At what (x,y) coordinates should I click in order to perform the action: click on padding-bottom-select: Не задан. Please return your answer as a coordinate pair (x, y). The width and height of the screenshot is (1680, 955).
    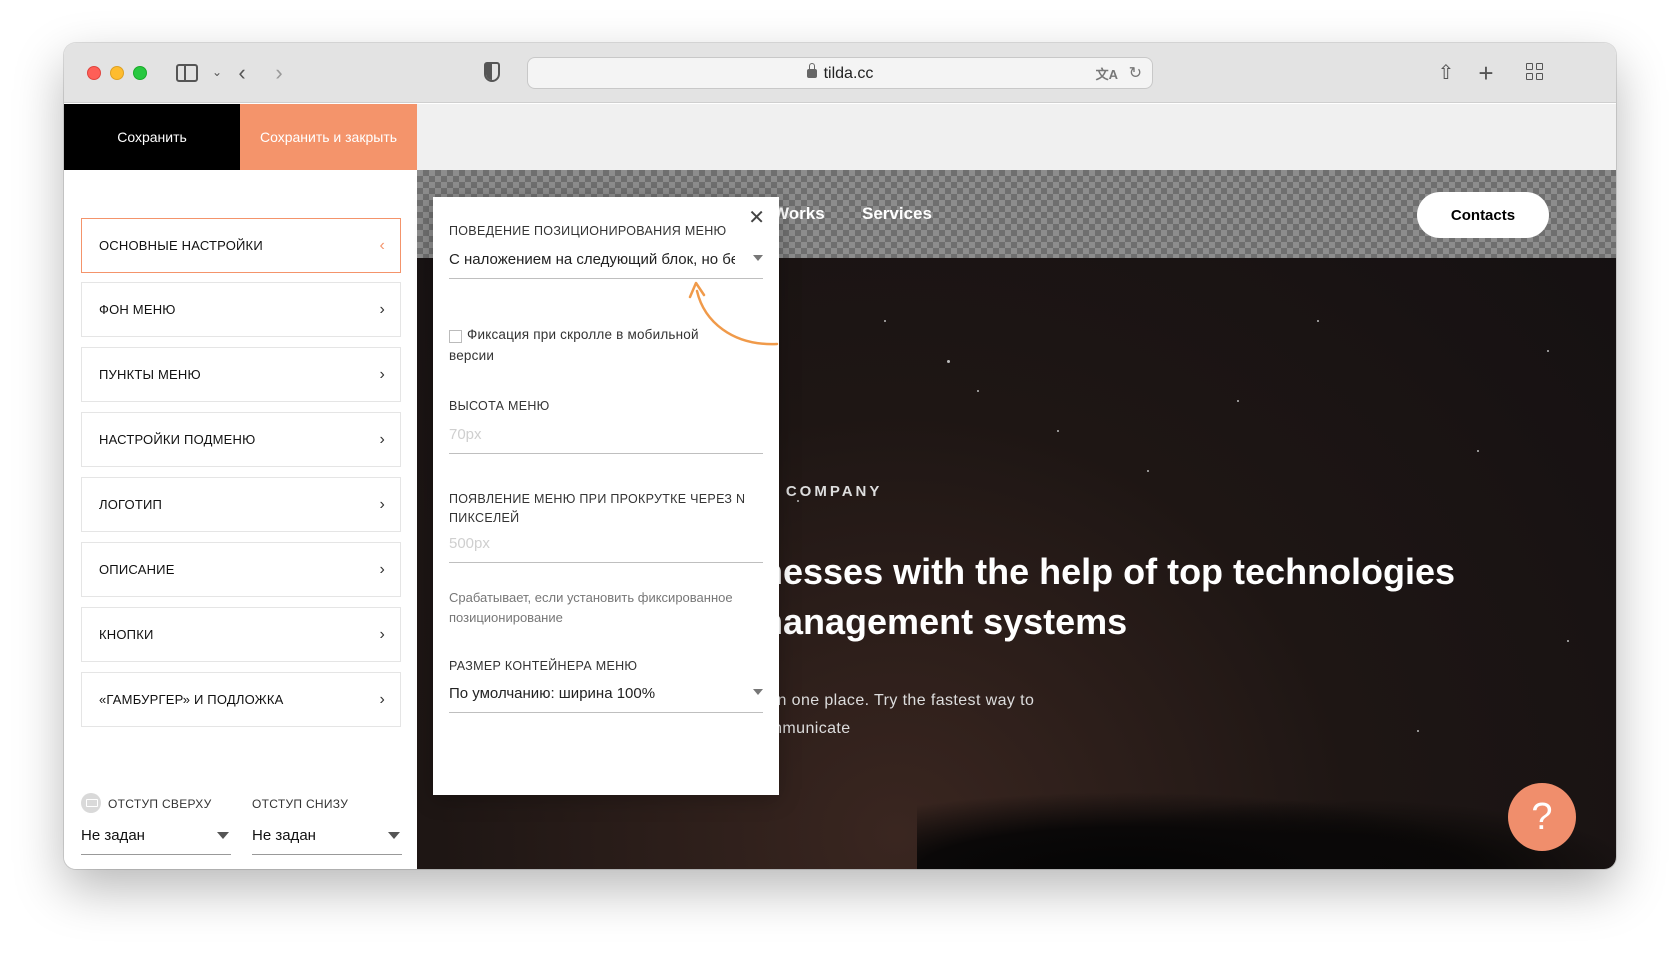
    Looking at the image, I should click on (327, 838).